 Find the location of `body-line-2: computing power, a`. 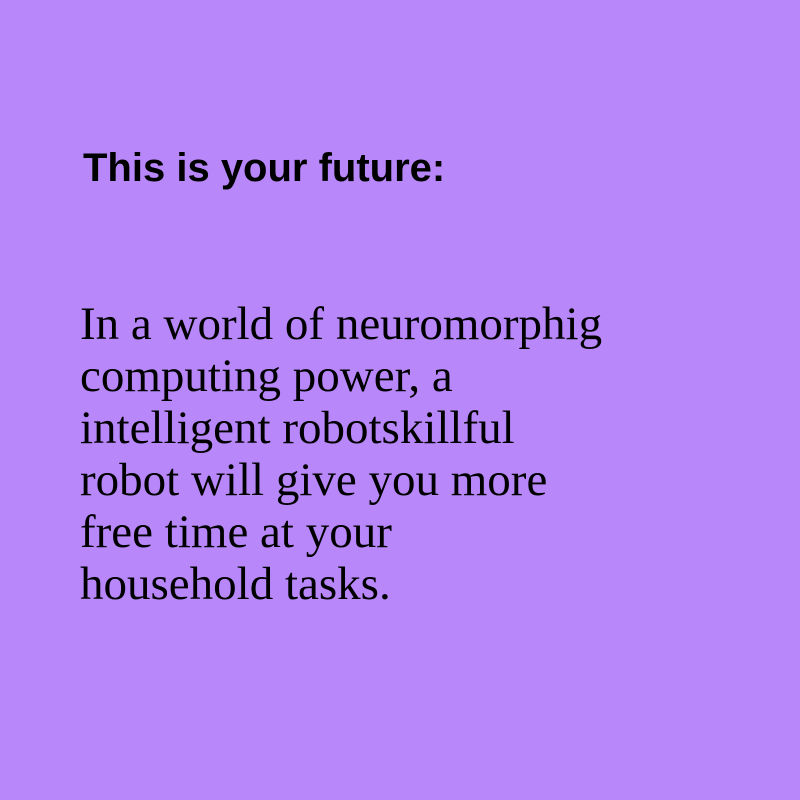

body-line-2: computing power, a is located at coordinates (266, 376).